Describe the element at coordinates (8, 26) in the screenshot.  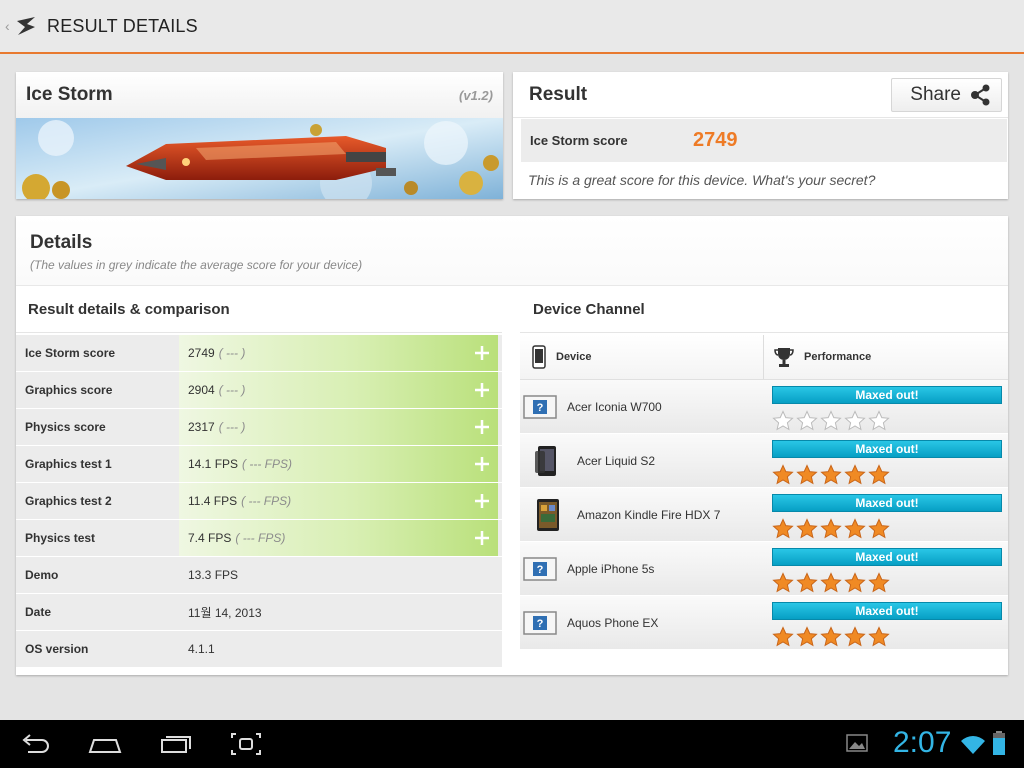
I see `chevron-left-icon: ‹` at that location.